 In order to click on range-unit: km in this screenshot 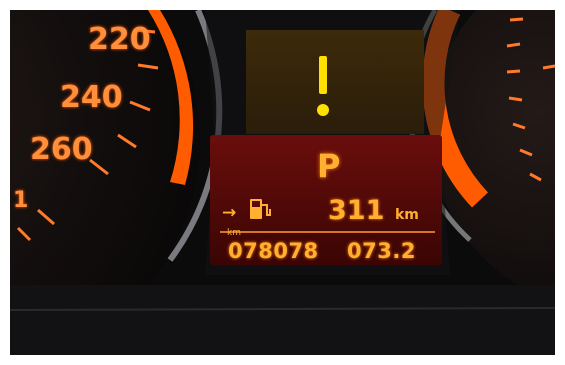, I will do `click(407, 215)`.